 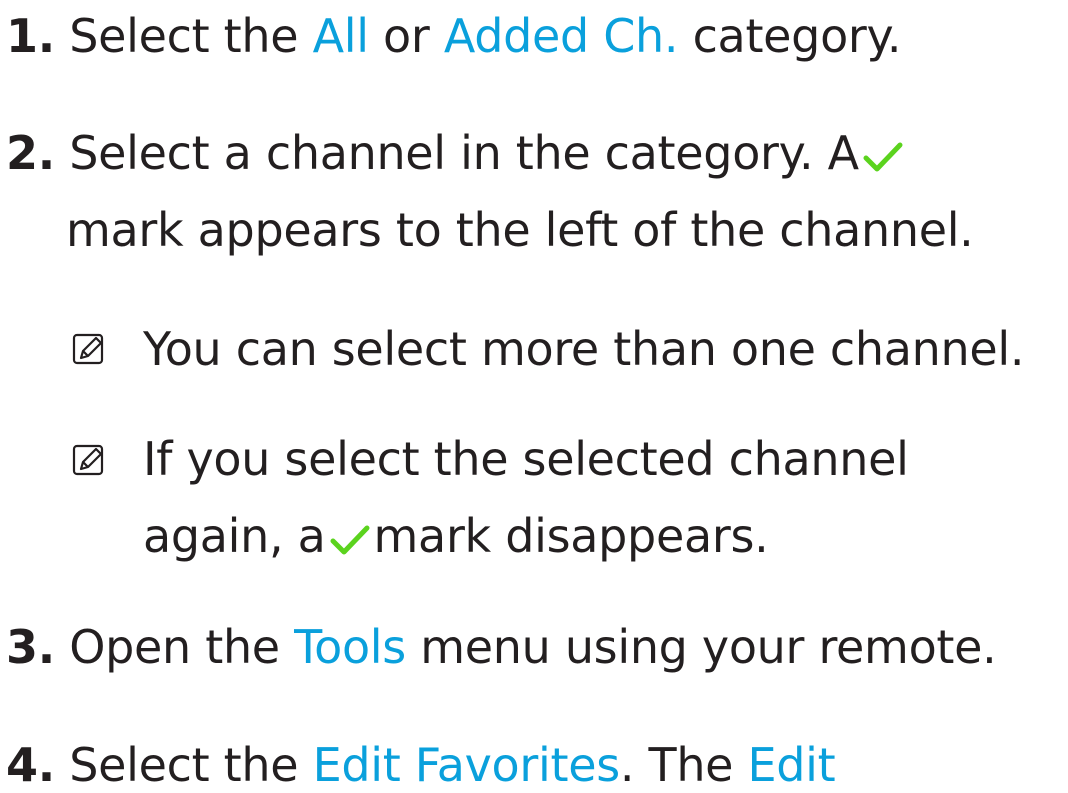 I want to click on step-3-number: 3., so click(x=30, y=647).